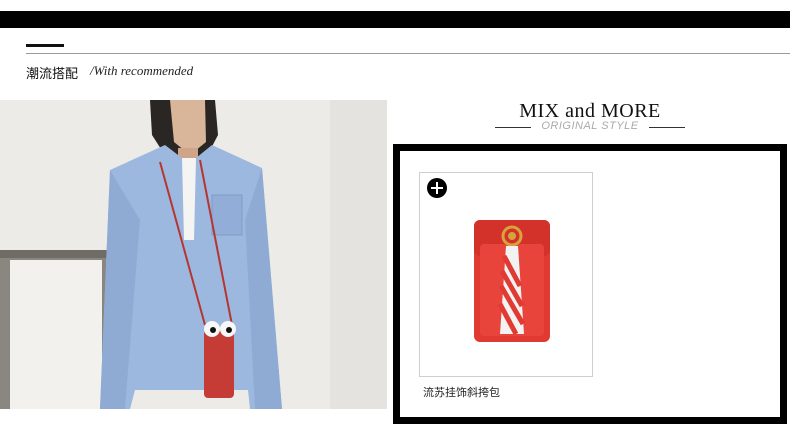 The image size is (790, 424). I want to click on product-image, so click(512, 281).